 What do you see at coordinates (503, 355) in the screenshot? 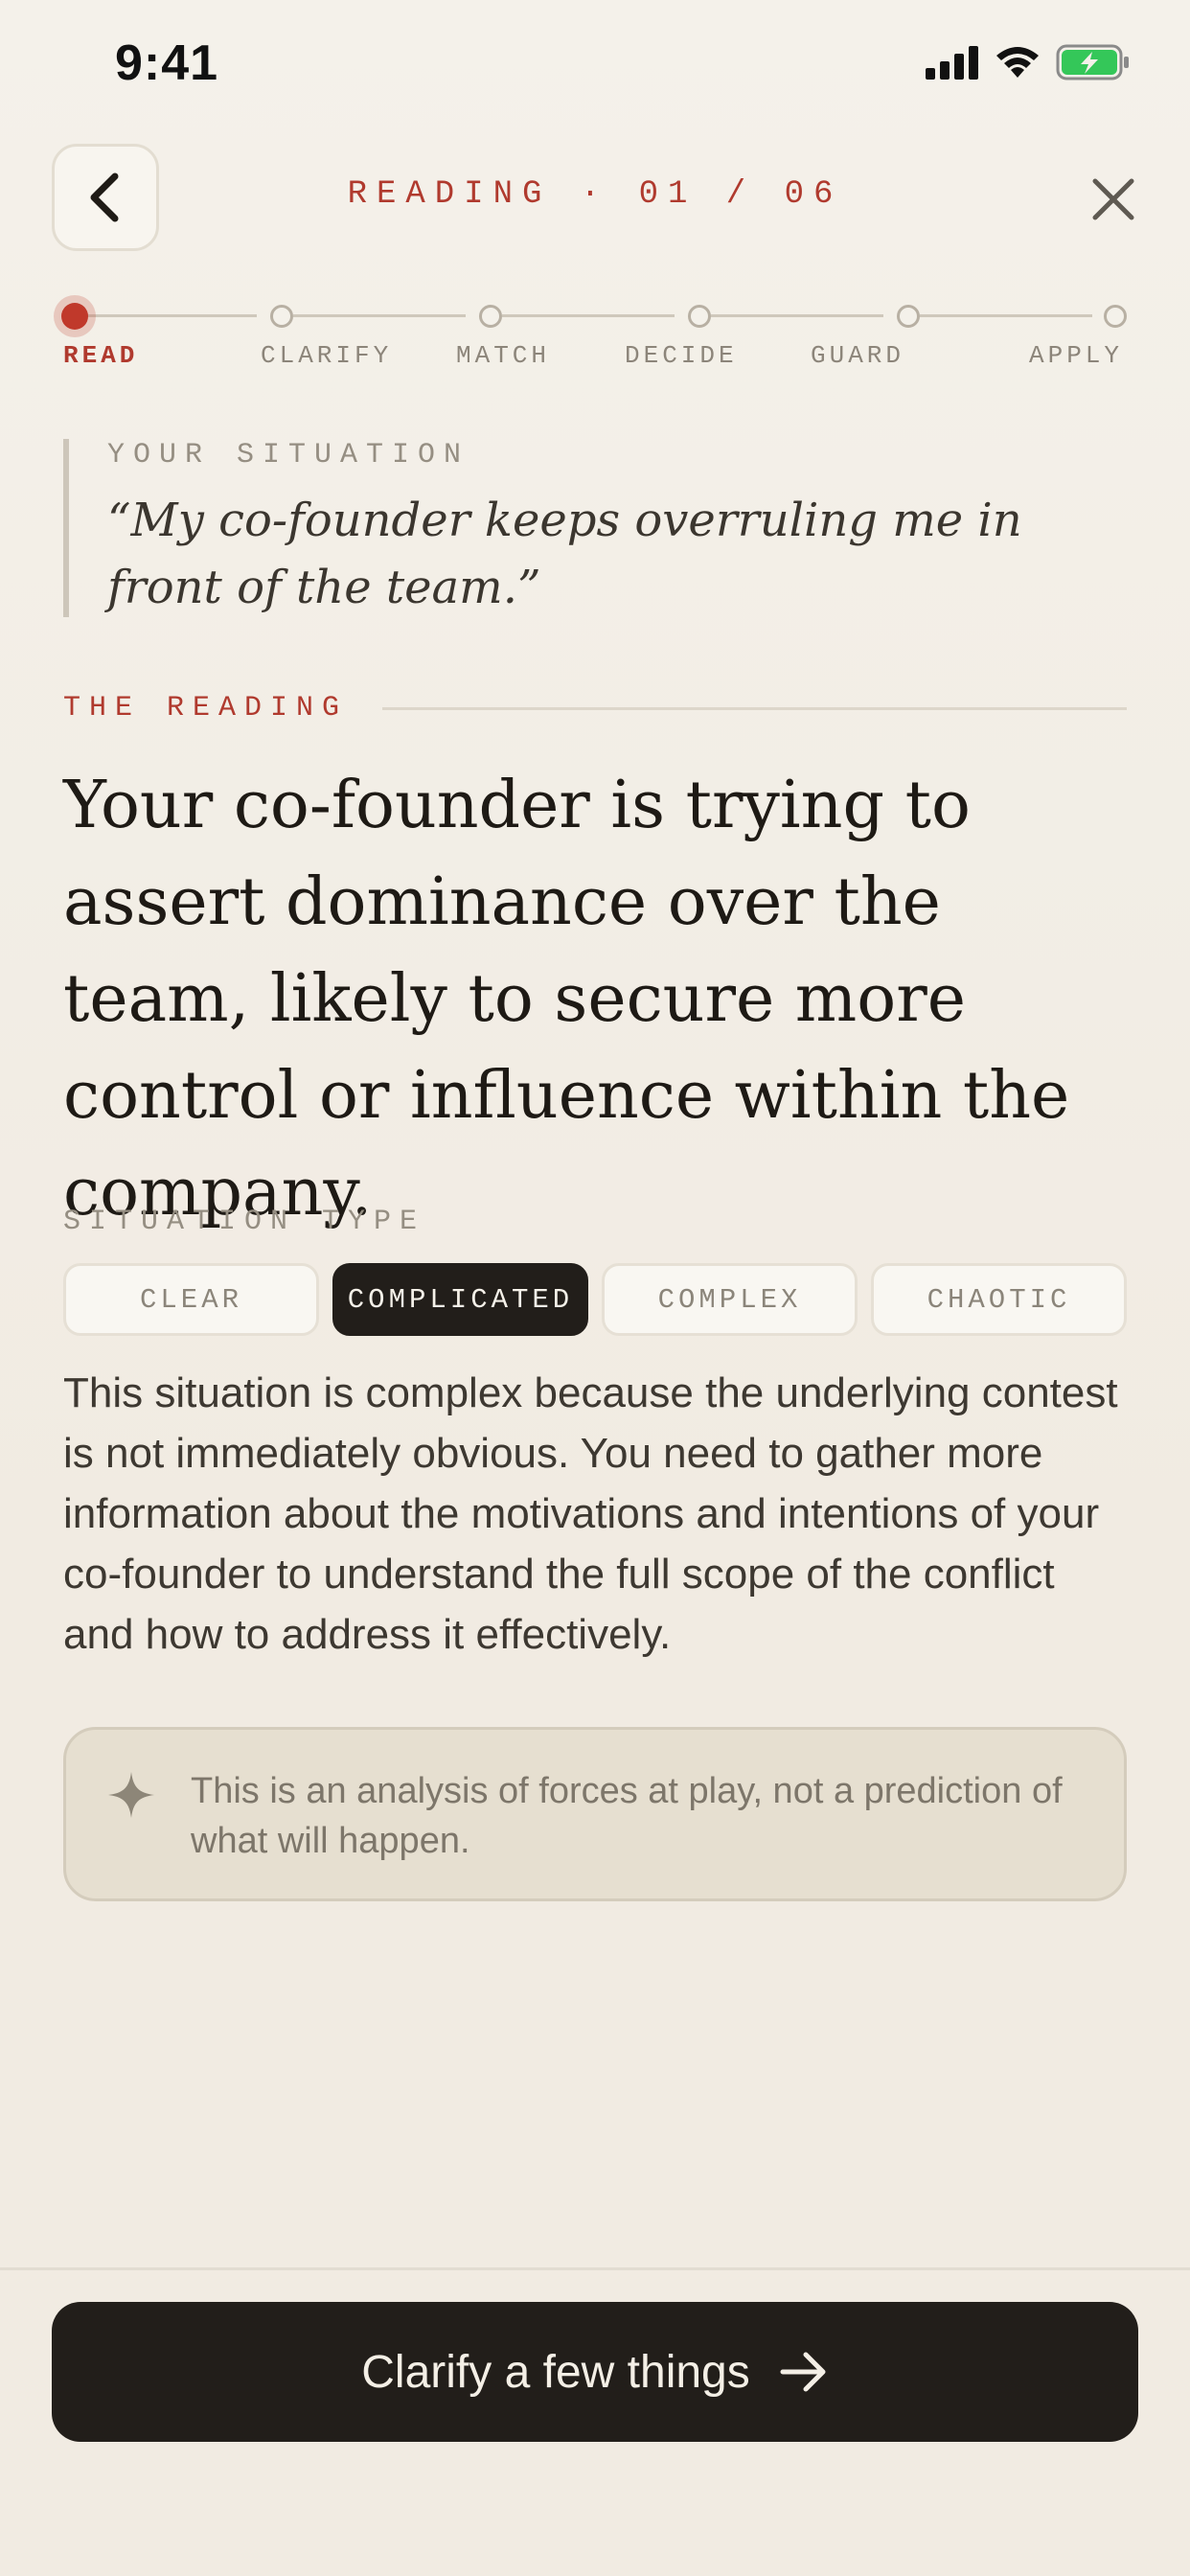
I see `step-label-match: MATCH` at bounding box center [503, 355].